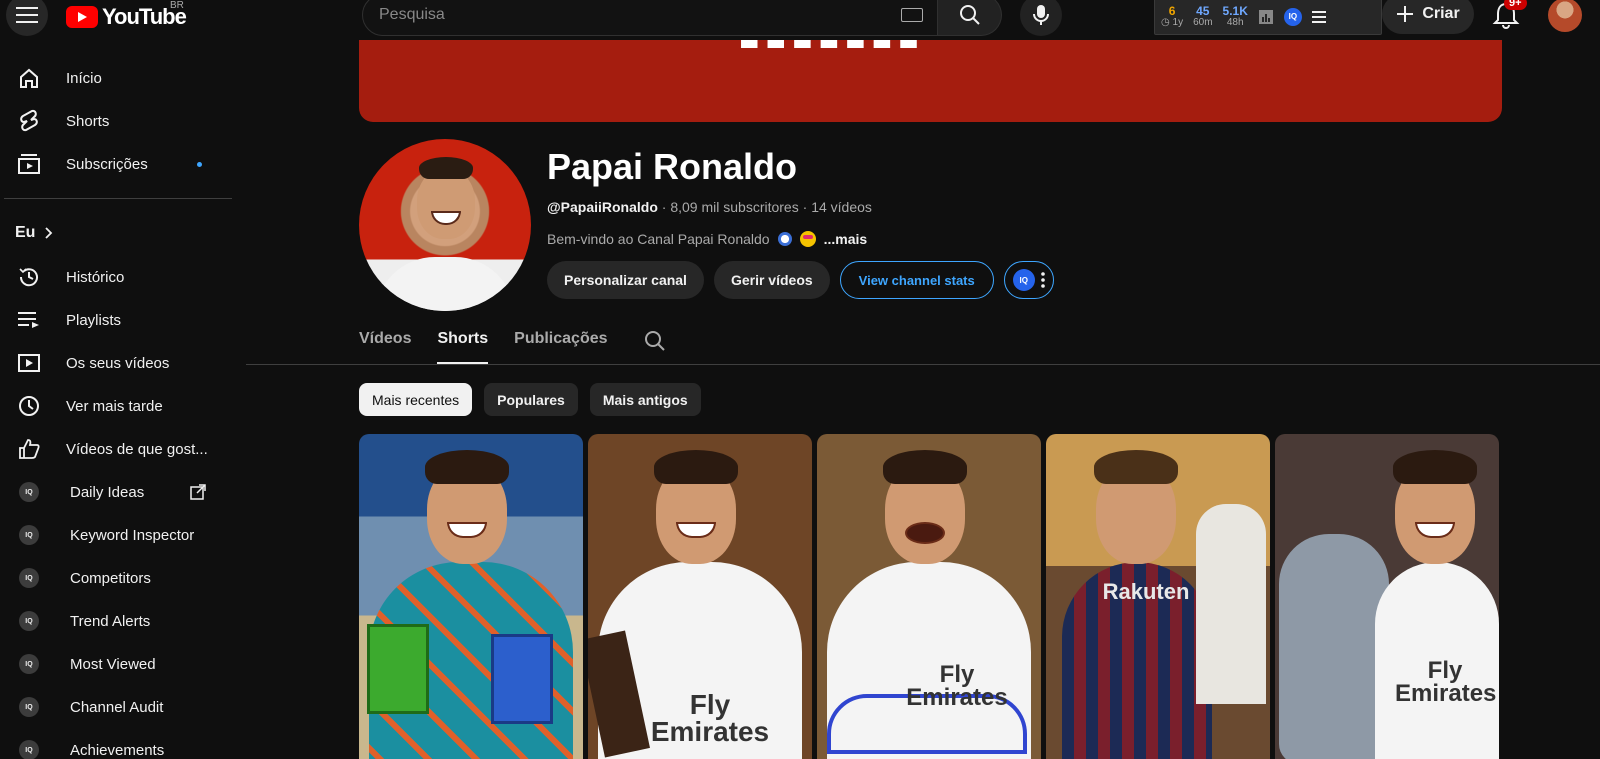 The height and width of the screenshot is (759, 1600). What do you see at coordinates (832, 49) in the screenshot?
I see `banner-artwork: ■■■■■■■` at bounding box center [832, 49].